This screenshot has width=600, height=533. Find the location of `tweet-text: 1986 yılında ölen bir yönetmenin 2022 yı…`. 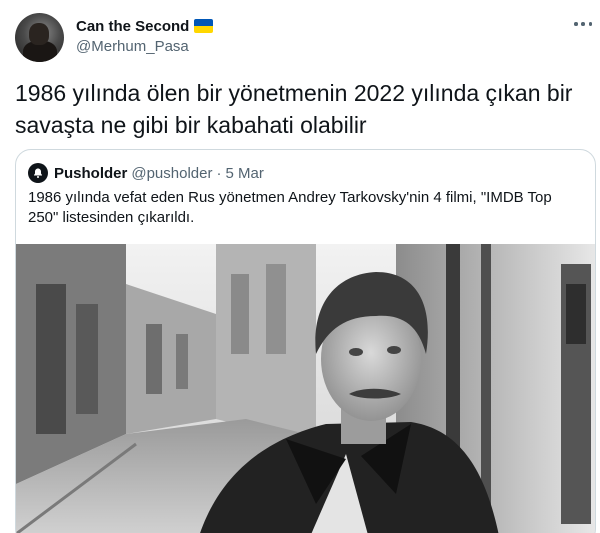

tweet-text: 1986 yılında ölen bir yönetmenin 2022 yı… is located at coordinates (294, 109).